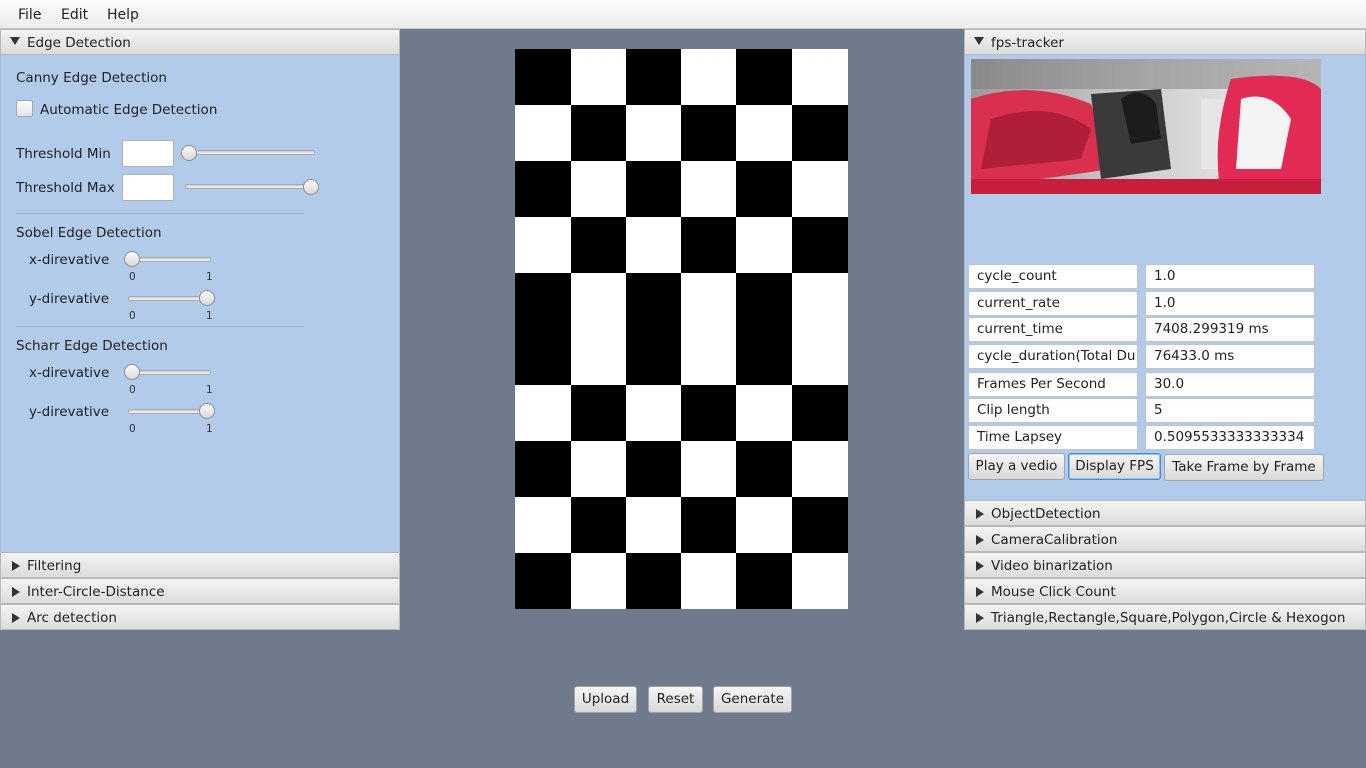 This screenshot has width=1366, height=768. Describe the element at coordinates (200, 591) in the screenshot. I see `inter-circle-distance-header: Inter-Circle-Distance` at that location.